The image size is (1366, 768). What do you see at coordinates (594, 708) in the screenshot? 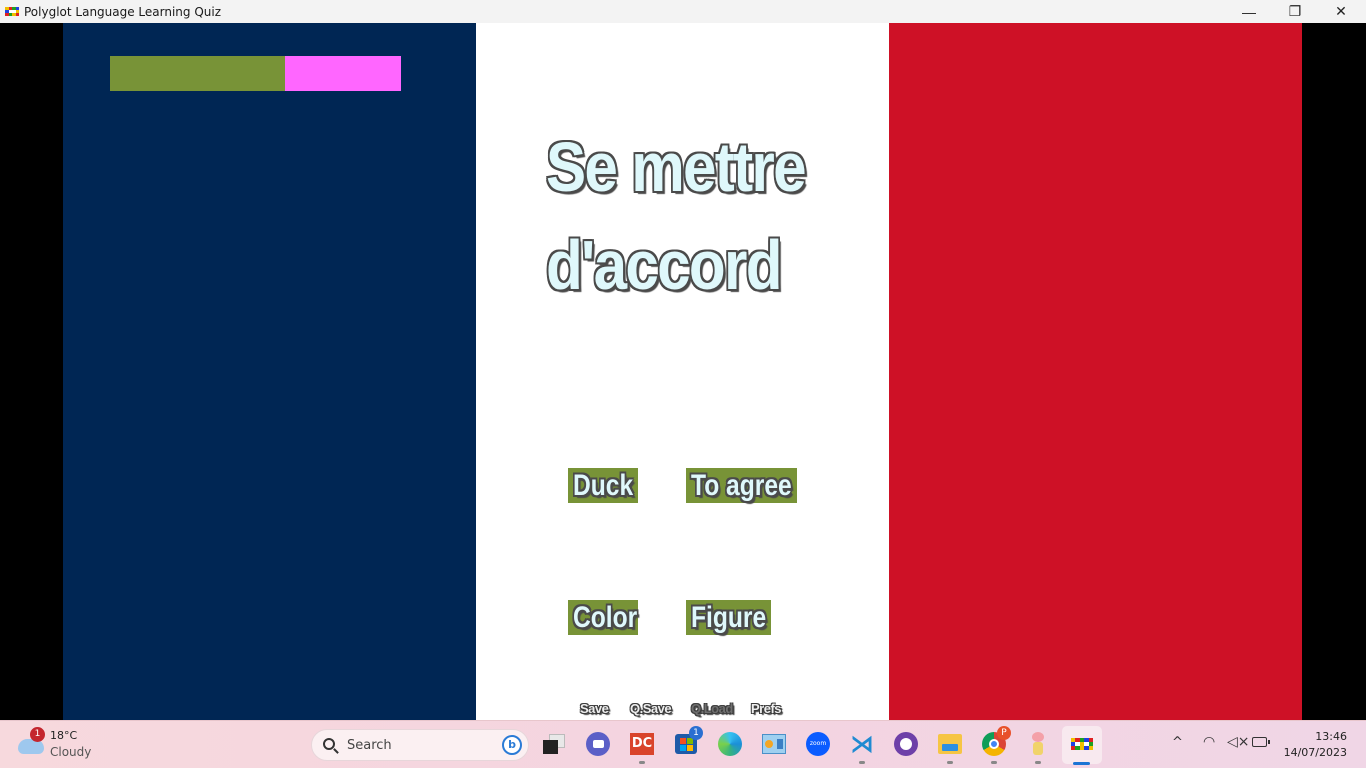
I see `quick-menu-save: Save` at bounding box center [594, 708].